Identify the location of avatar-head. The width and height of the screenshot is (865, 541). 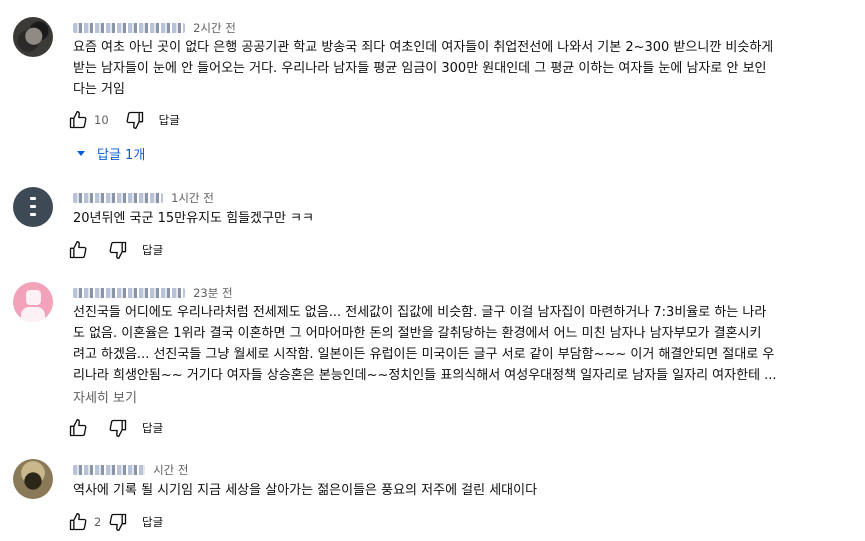
(33, 297).